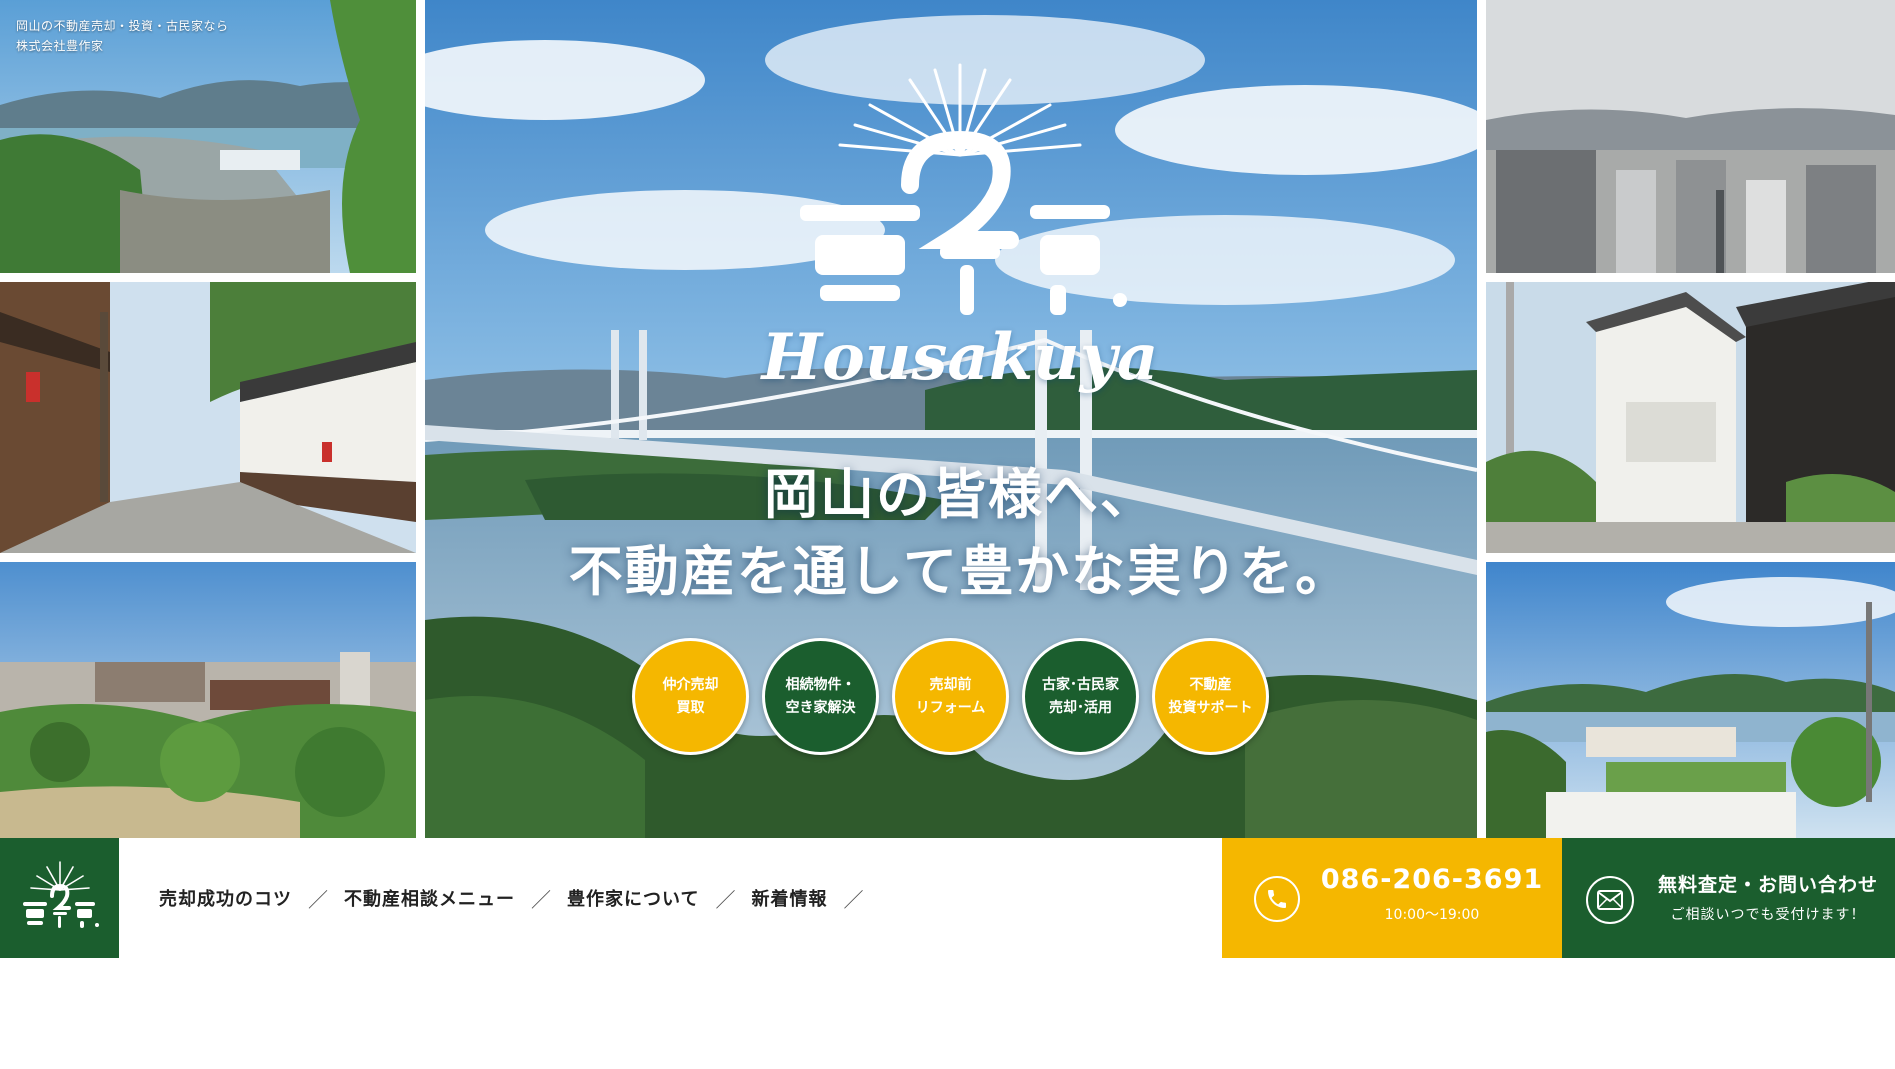 The image size is (1895, 1069). What do you see at coordinates (1392, 898) in the screenshot?
I see `phone-contact-button: 086-206-3691 10:00〜19:00` at bounding box center [1392, 898].